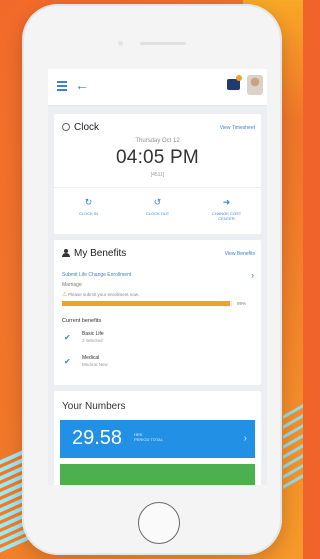  I want to click on view-benefits-link: View Benefits, so click(240, 254).